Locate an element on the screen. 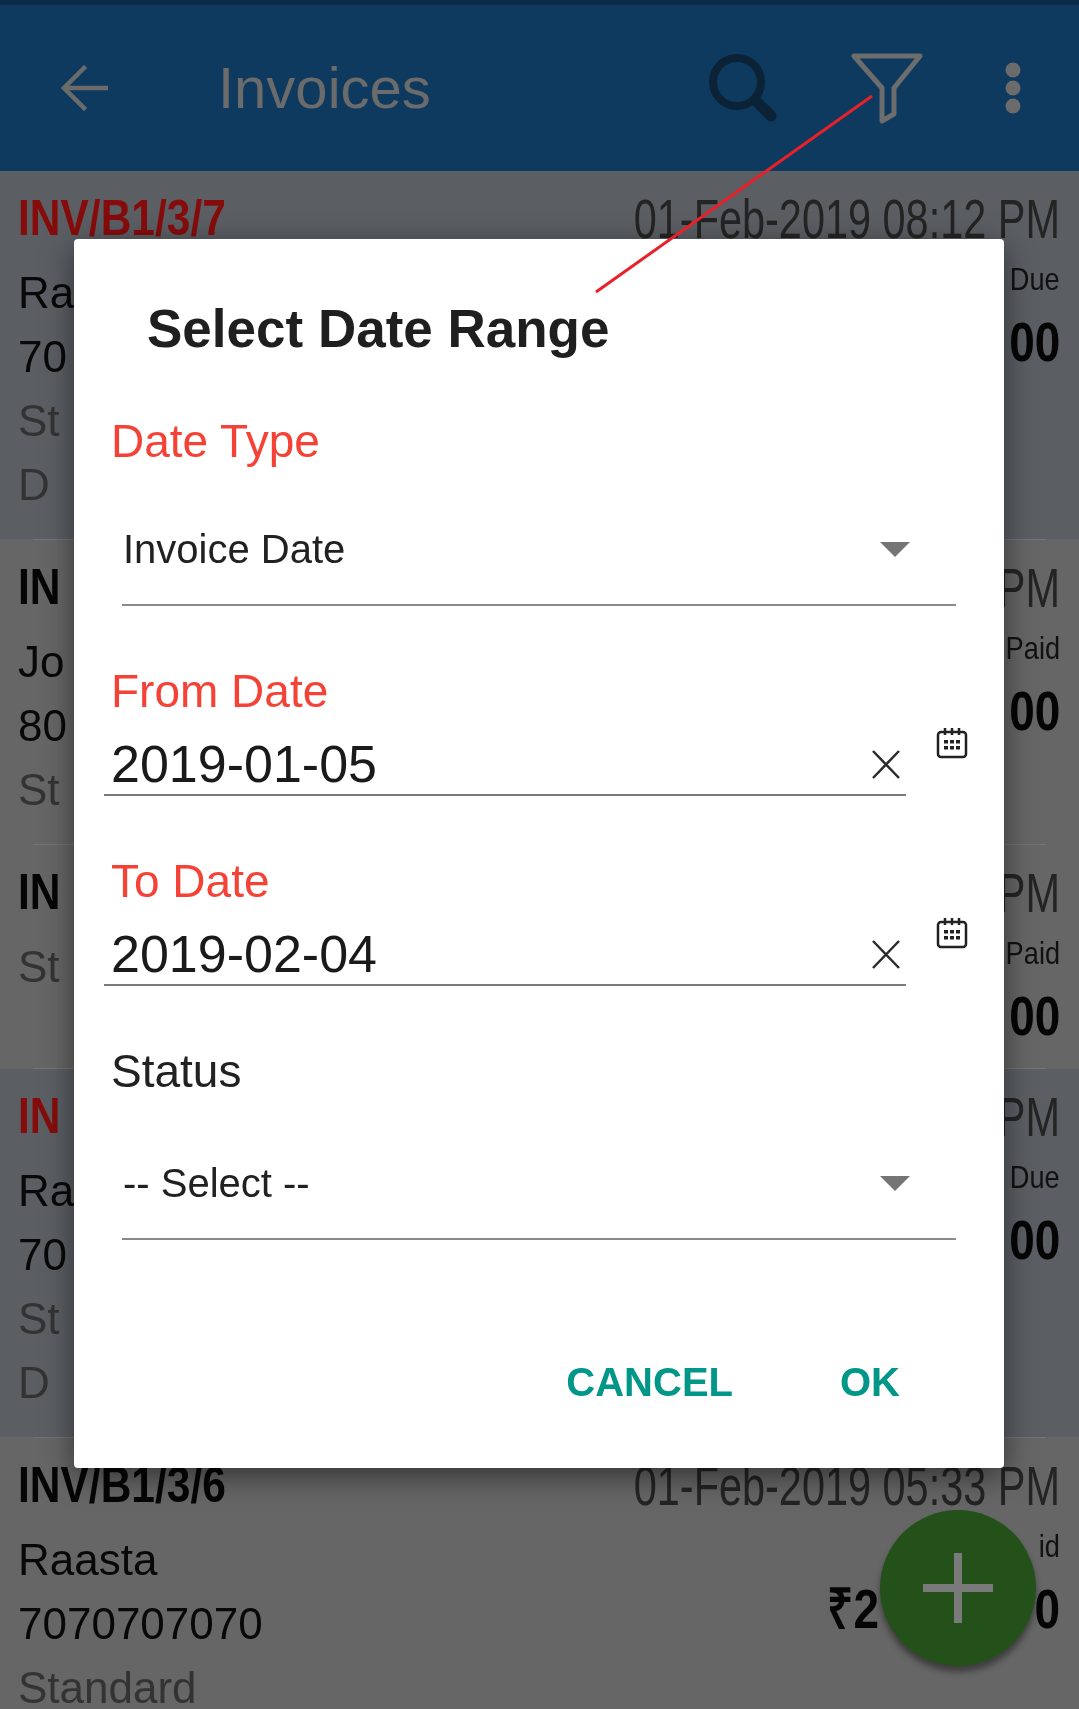 This screenshot has width=1079, height=1709. invoice-number: INV/B1/3/7 is located at coordinates (122, 218).